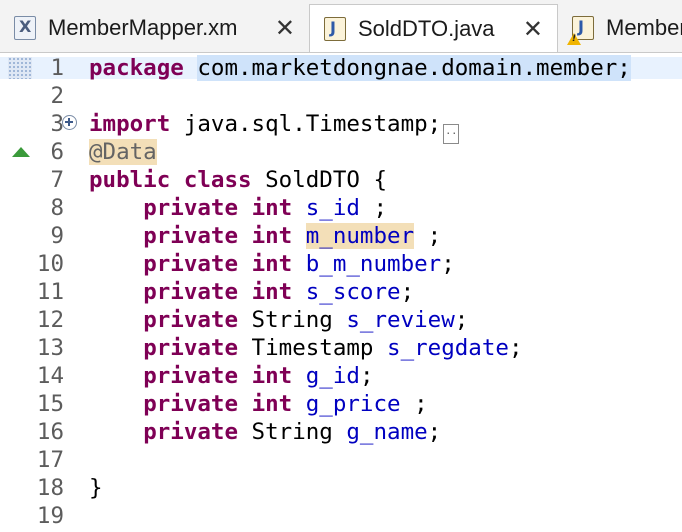 The width and height of the screenshot is (682, 532). I want to click on code-text: private int s_score;, so click(251, 292).